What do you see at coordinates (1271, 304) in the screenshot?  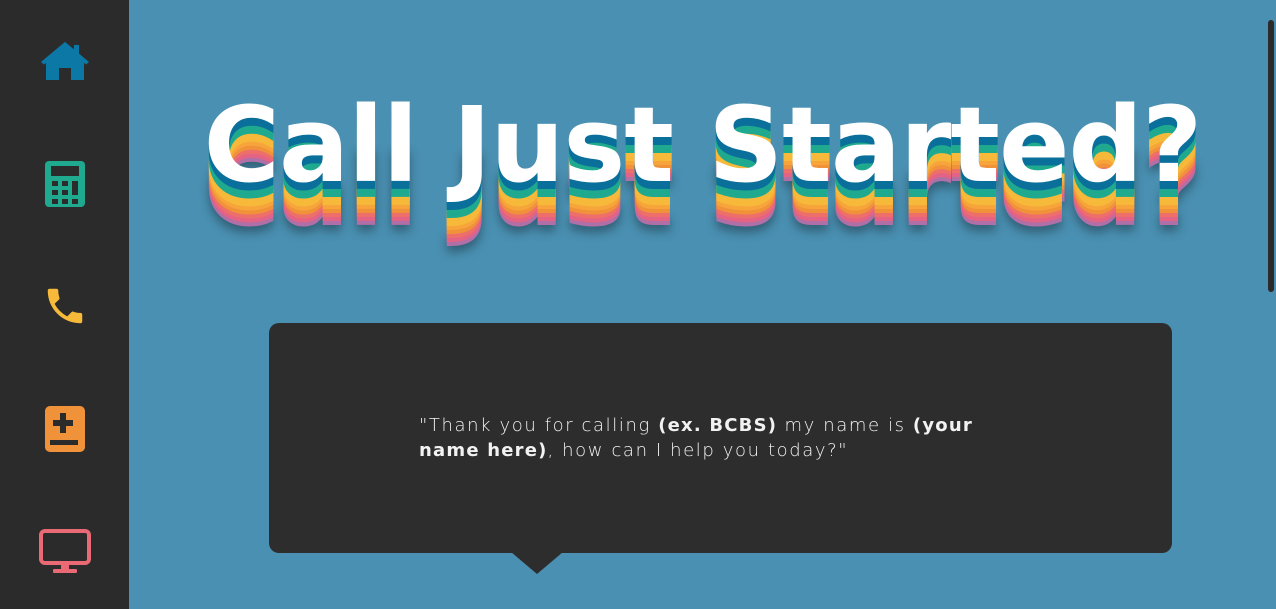 I see `scrollbar` at bounding box center [1271, 304].